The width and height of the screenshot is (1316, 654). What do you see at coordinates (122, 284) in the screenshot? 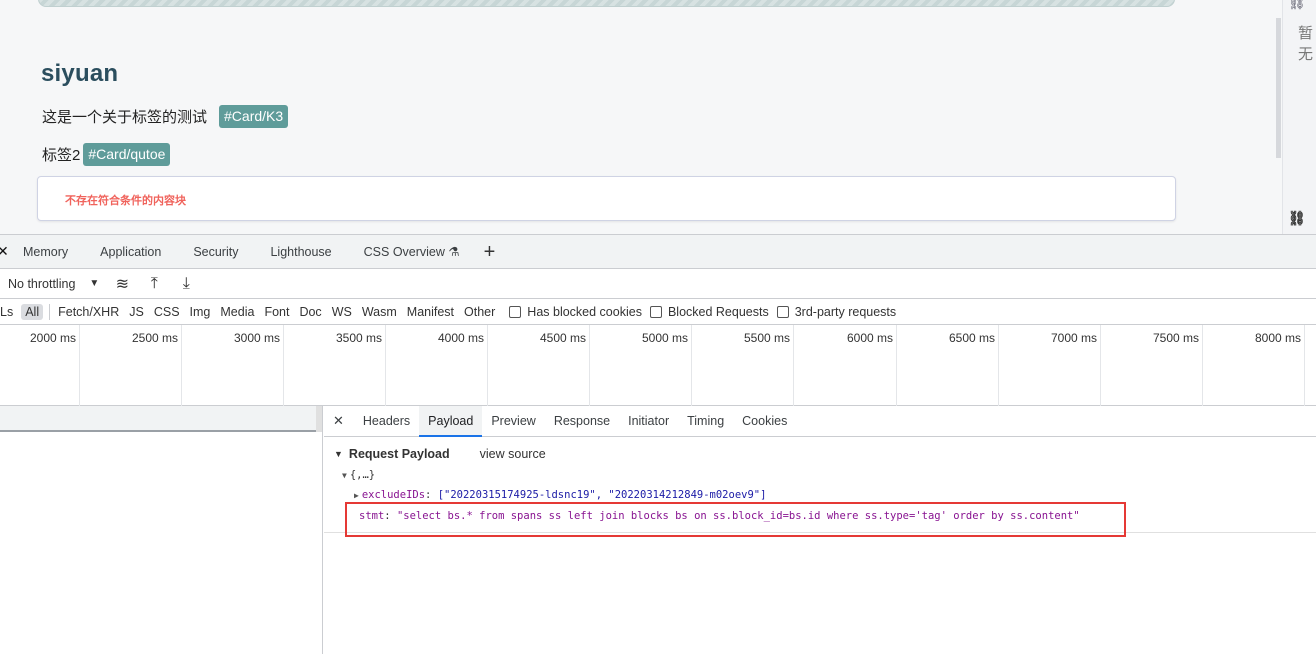
I see `network-conditions-icon: ≋` at bounding box center [122, 284].